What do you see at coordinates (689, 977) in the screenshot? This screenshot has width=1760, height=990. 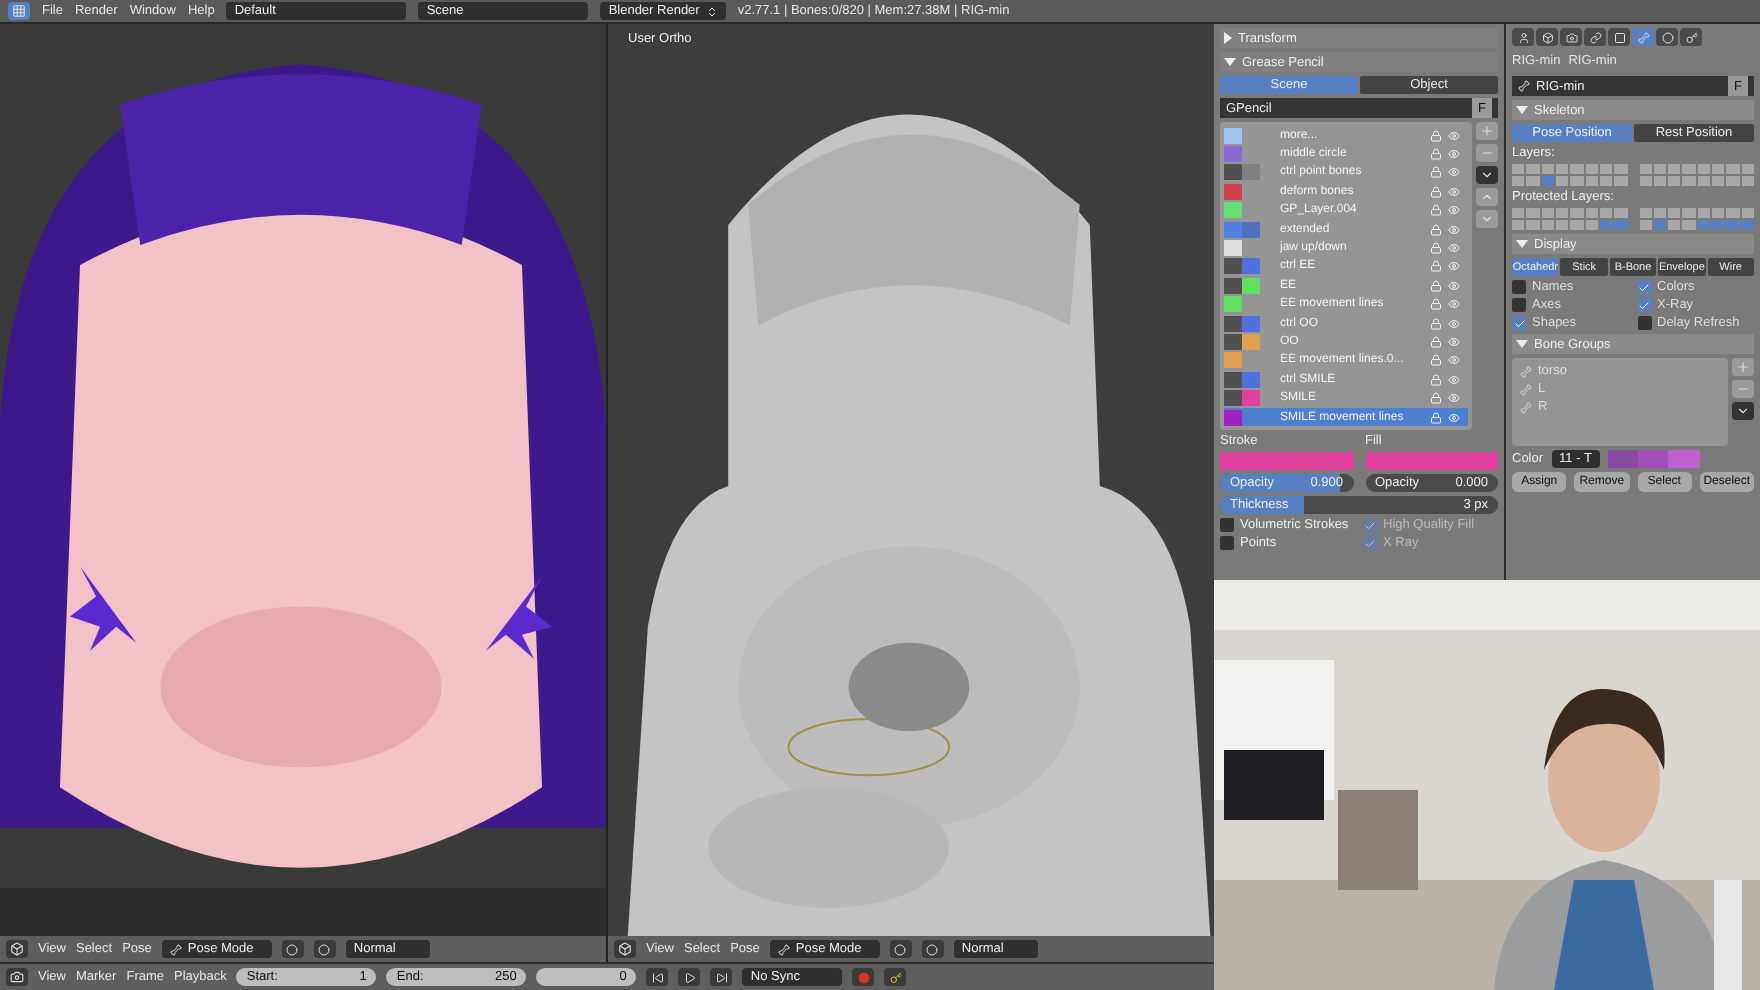 I see `play-icon` at bounding box center [689, 977].